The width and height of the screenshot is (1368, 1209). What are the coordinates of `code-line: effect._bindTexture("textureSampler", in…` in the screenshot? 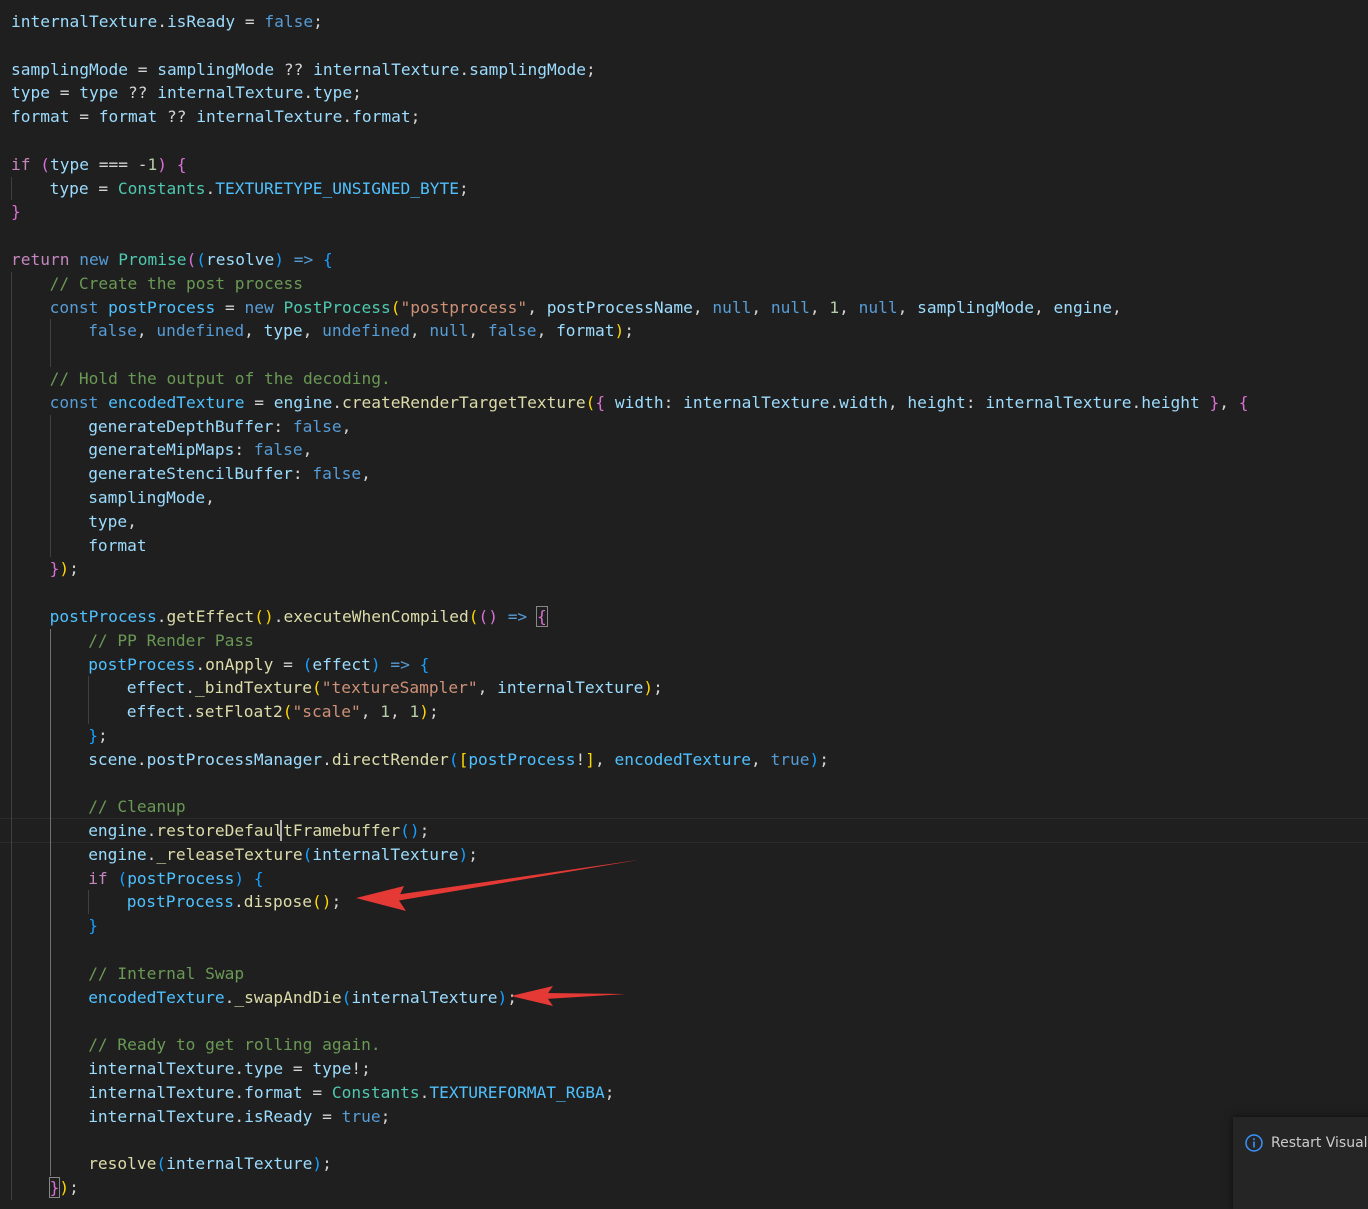 It's located at (629, 688).